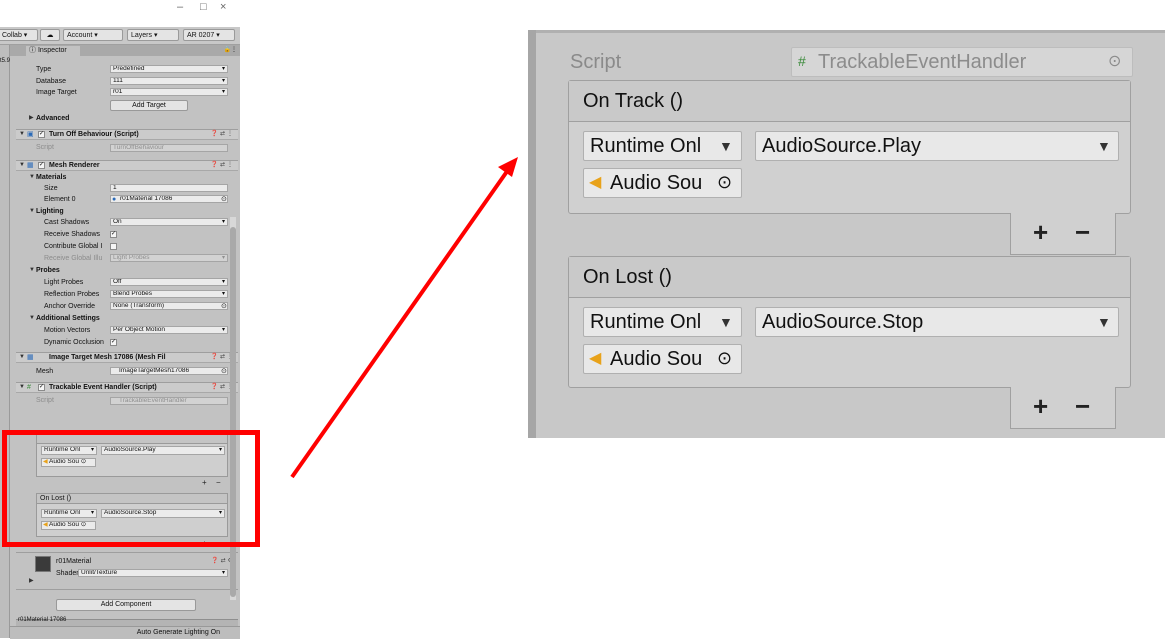 This screenshot has width=1165, height=639. What do you see at coordinates (1063, 234) in the screenshot?
I see `on-track-footer: + −` at bounding box center [1063, 234].